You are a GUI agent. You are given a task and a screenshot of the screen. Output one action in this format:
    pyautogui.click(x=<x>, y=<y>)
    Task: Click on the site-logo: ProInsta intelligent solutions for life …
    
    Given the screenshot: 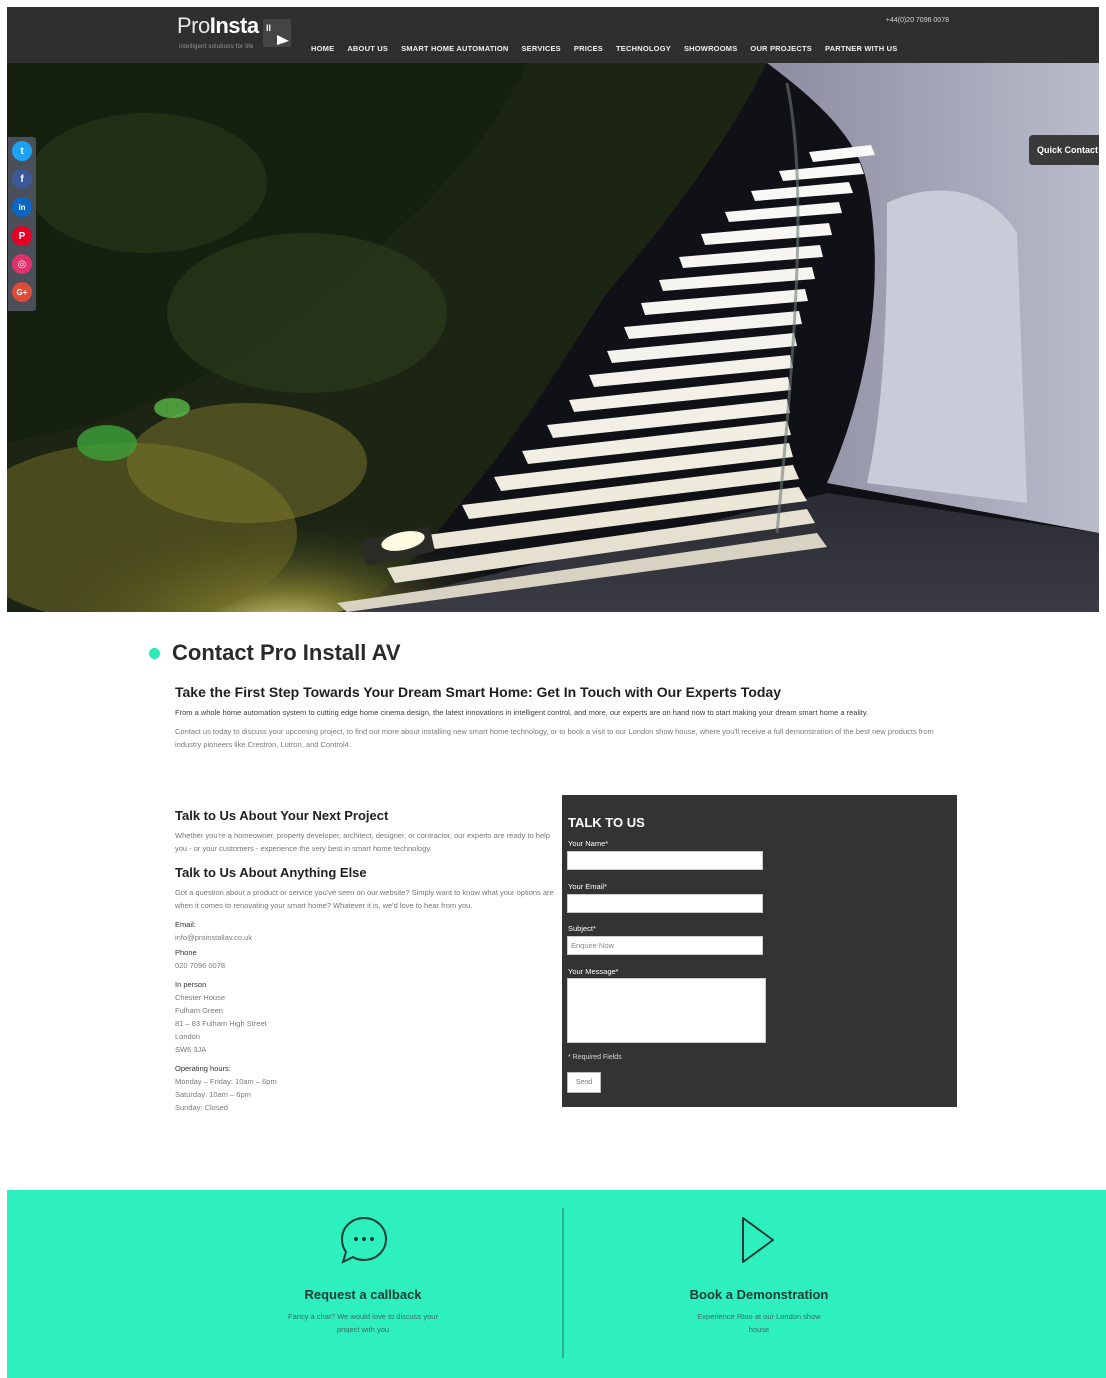 What is the action you would take?
    pyautogui.click(x=237, y=34)
    